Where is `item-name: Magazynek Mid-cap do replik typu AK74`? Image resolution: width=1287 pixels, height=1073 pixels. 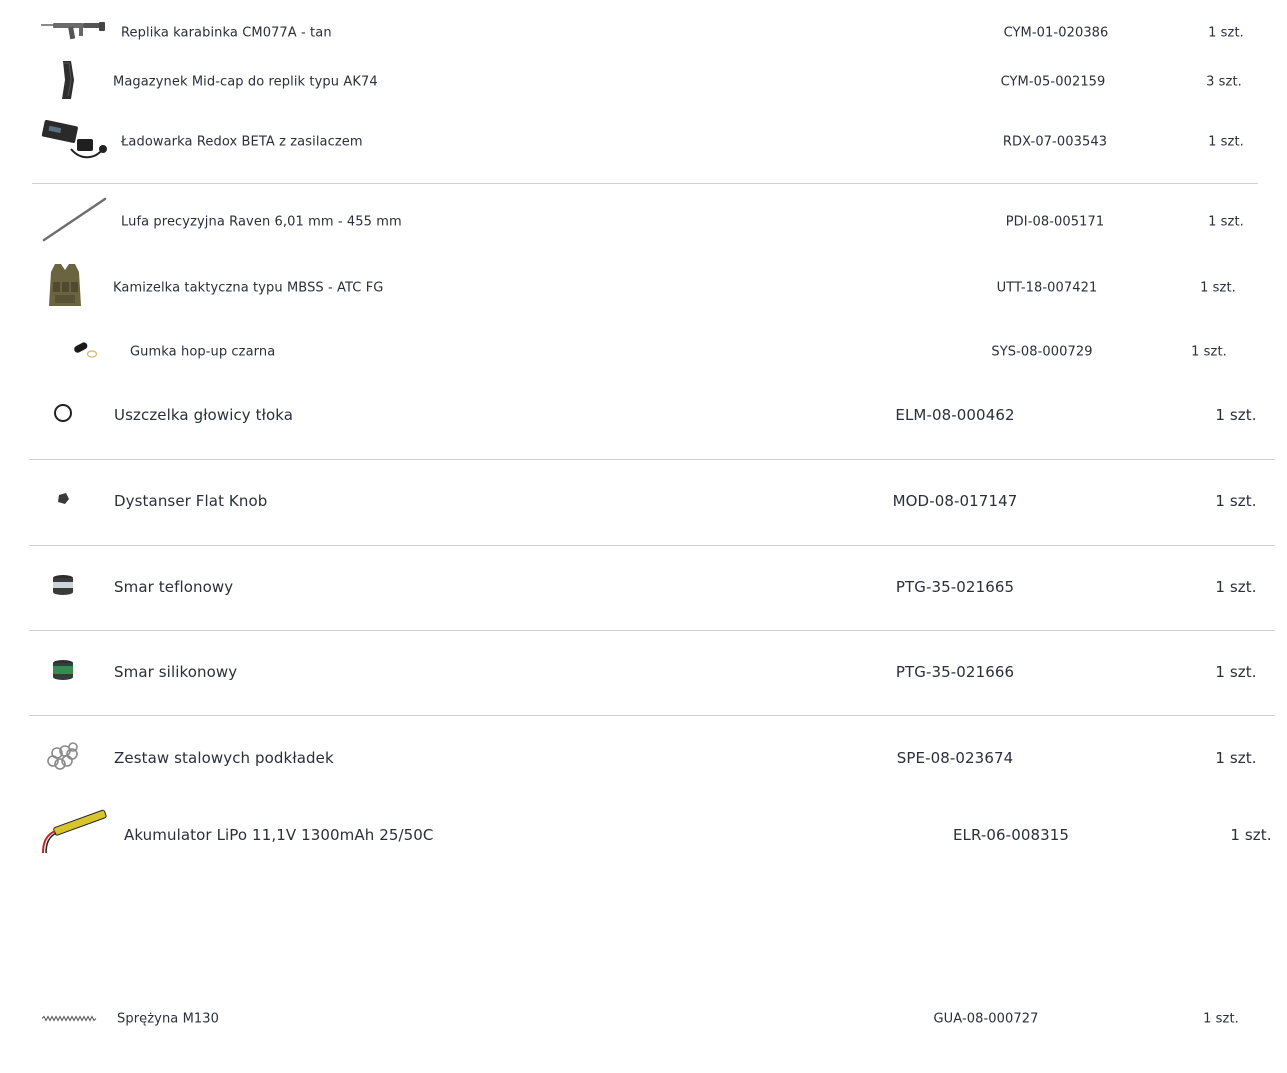
item-name: Magazynek Mid-cap do replik typu AK74 is located at coordinates (245, 82).